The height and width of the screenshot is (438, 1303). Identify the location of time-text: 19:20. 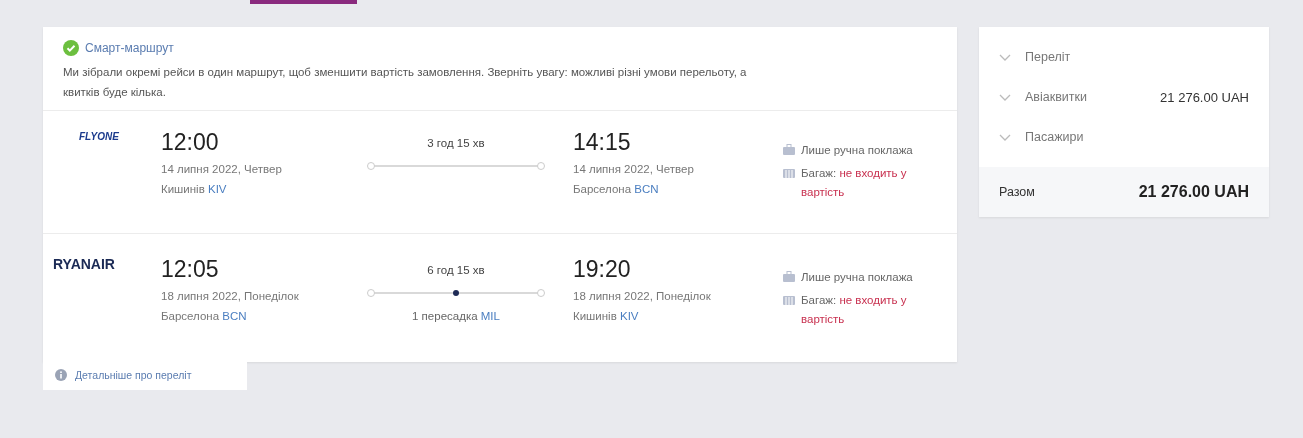
(602, 269).